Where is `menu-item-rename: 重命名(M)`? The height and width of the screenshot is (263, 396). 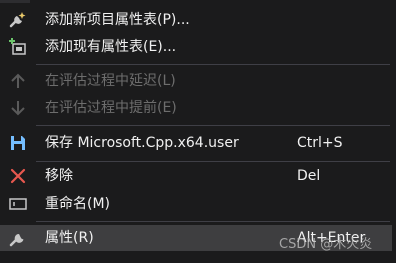 menu-item-rename: 重命名(M) is located at coordinates (196, 204).